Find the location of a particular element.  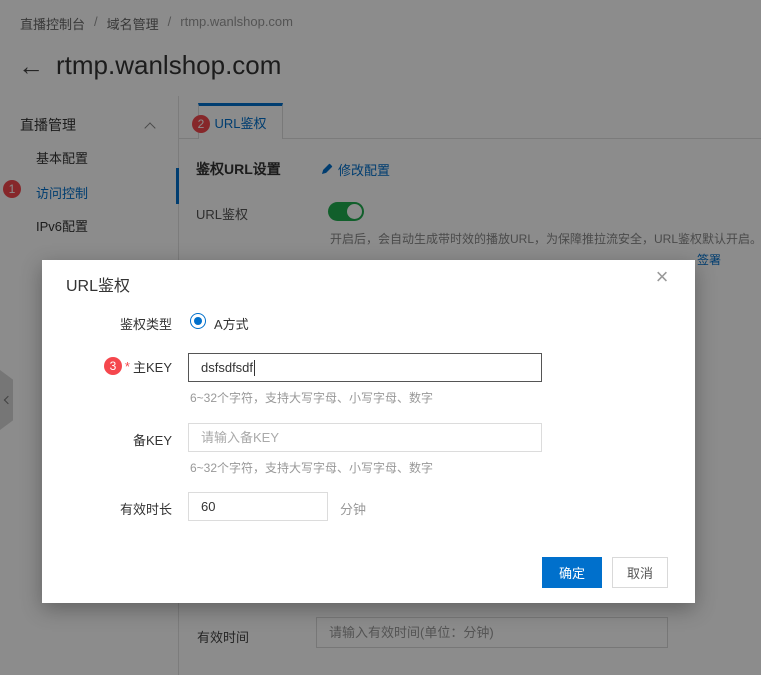

main-key-label-row: 3 * 主KEY is located at coordinates (107, 366).